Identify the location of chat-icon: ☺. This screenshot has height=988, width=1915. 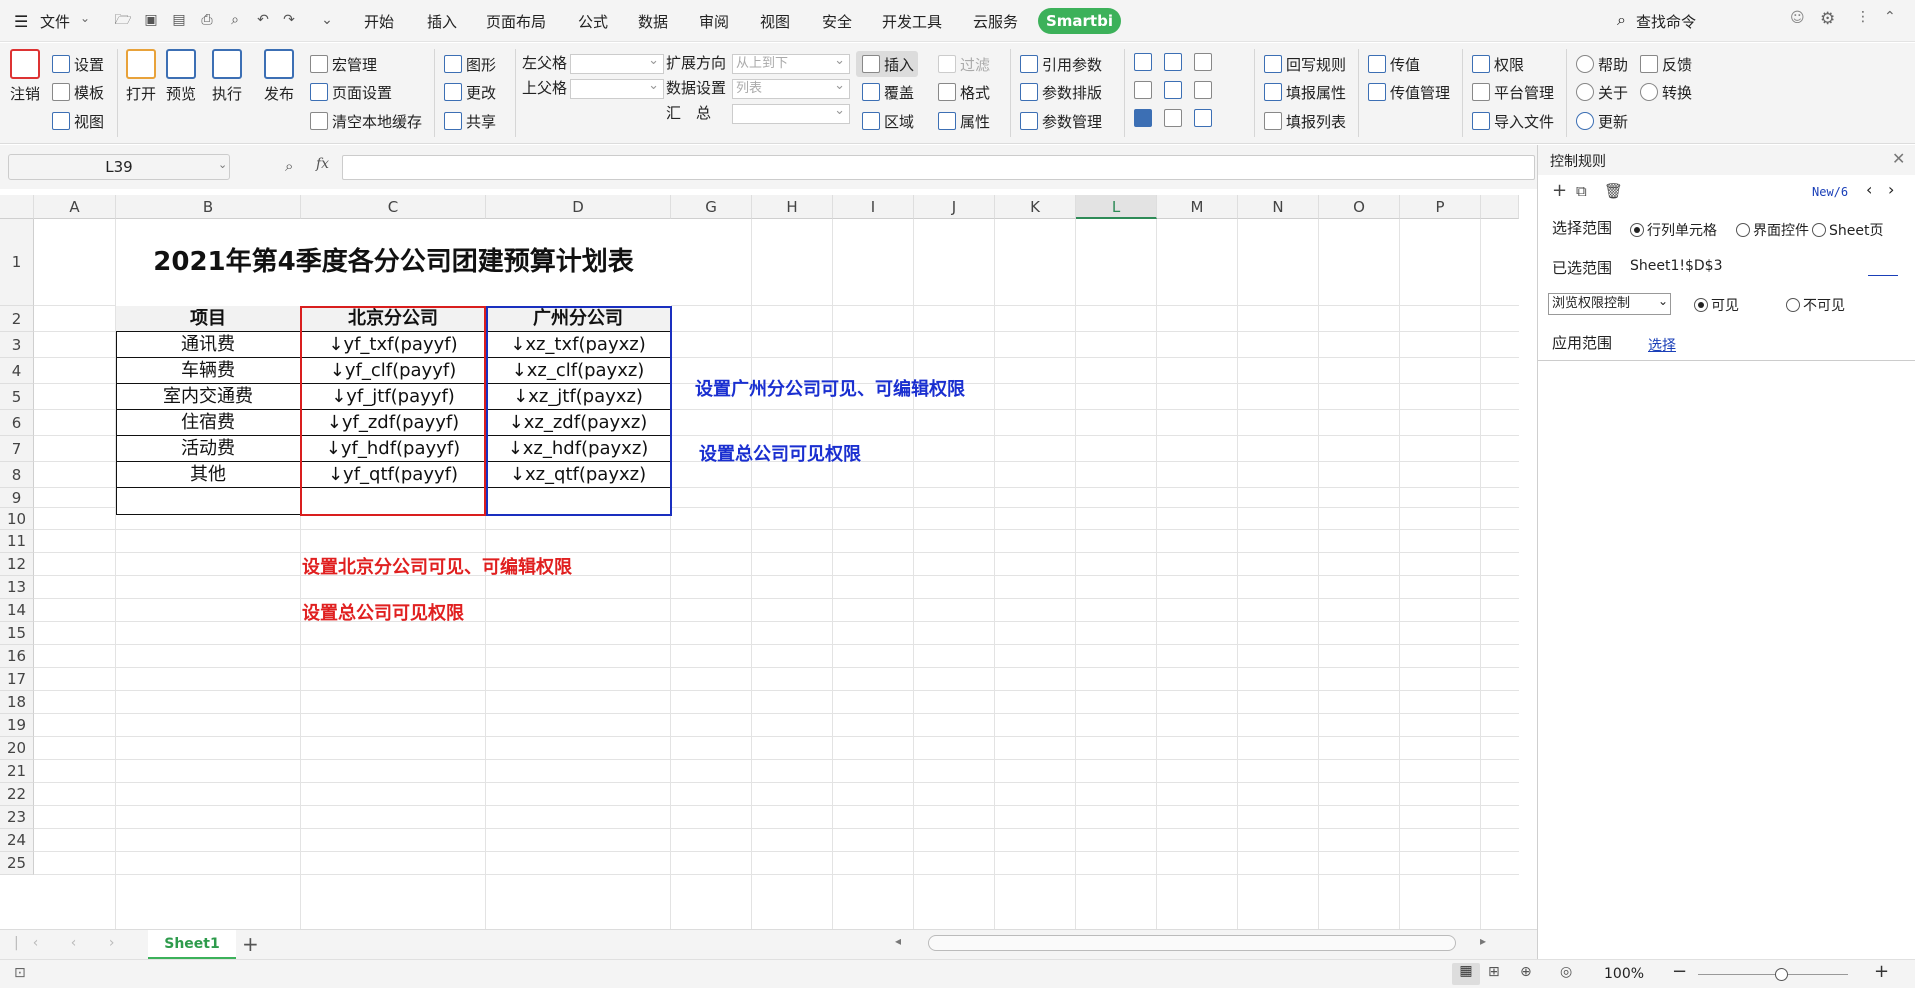
(1797, 18).